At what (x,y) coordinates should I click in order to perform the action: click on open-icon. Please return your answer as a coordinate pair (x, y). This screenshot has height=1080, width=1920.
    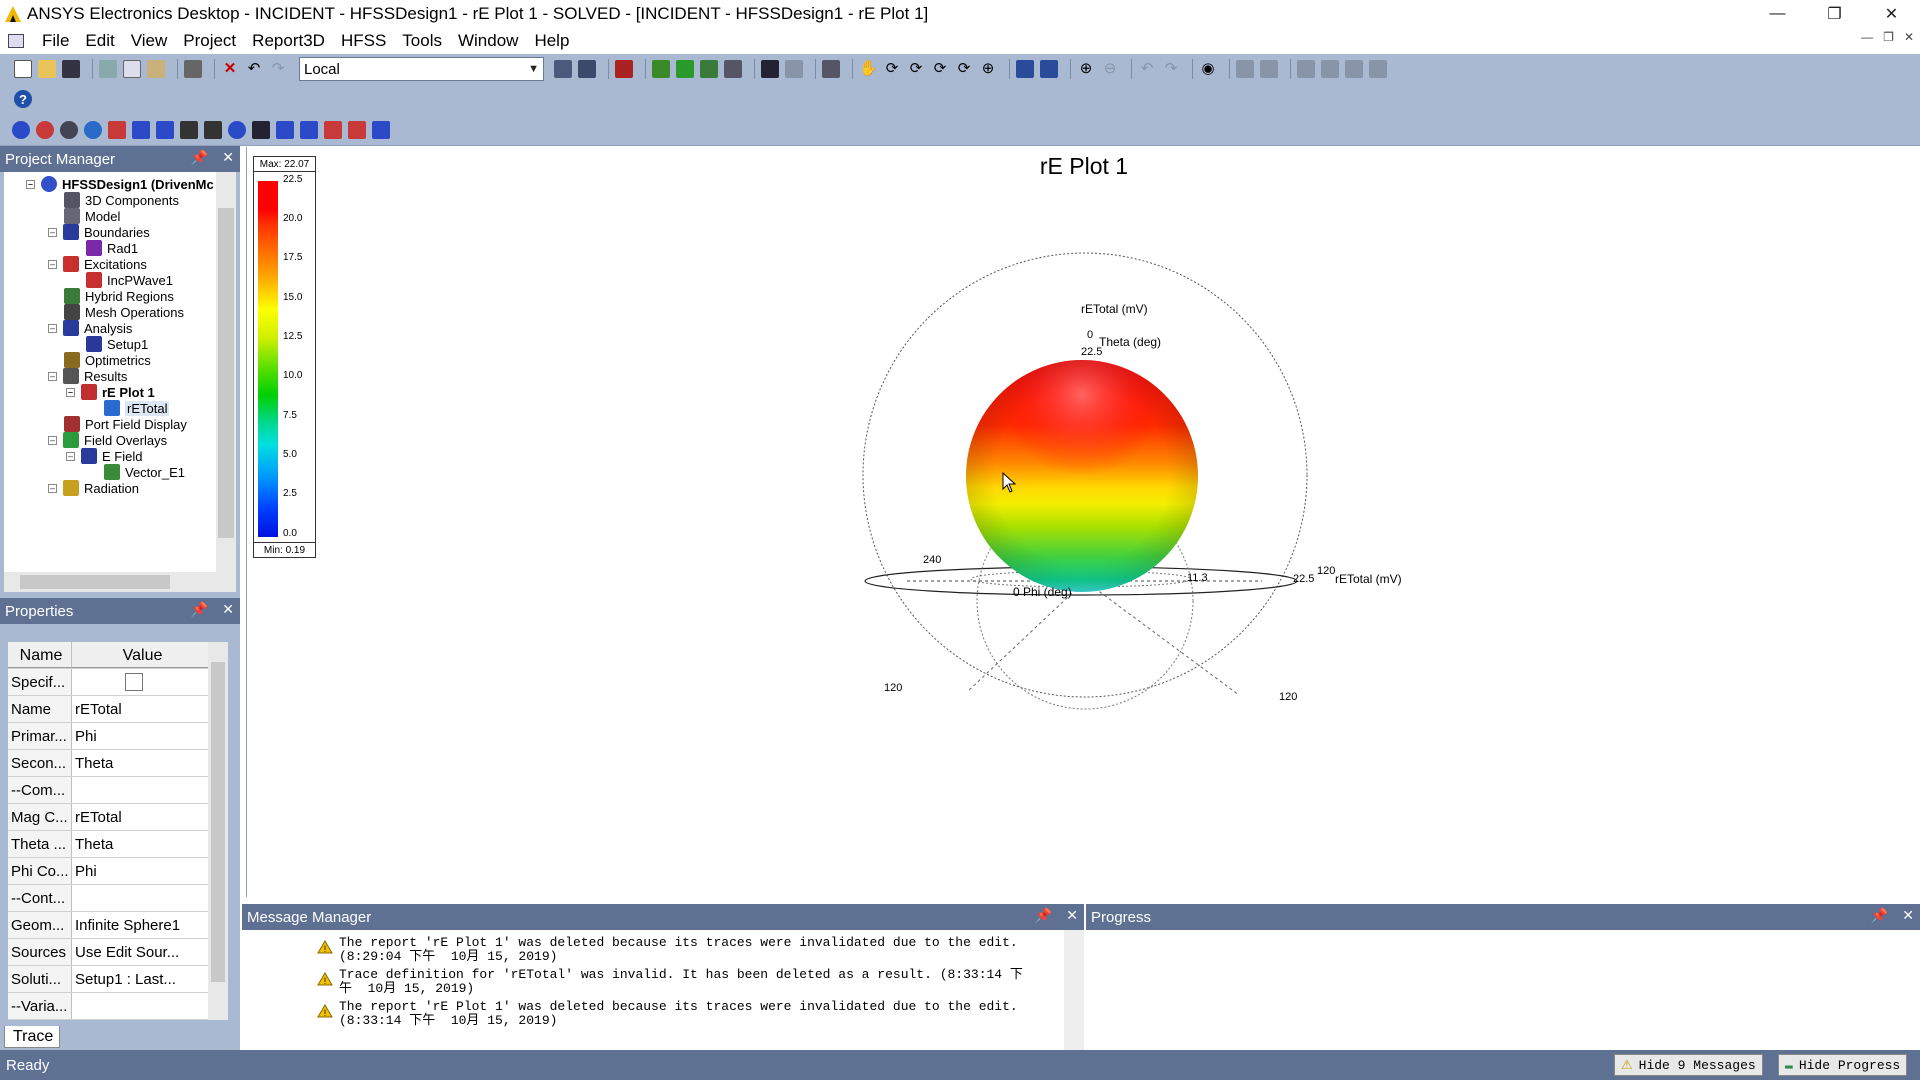
    Looking at the image, I should click on (47, 69).